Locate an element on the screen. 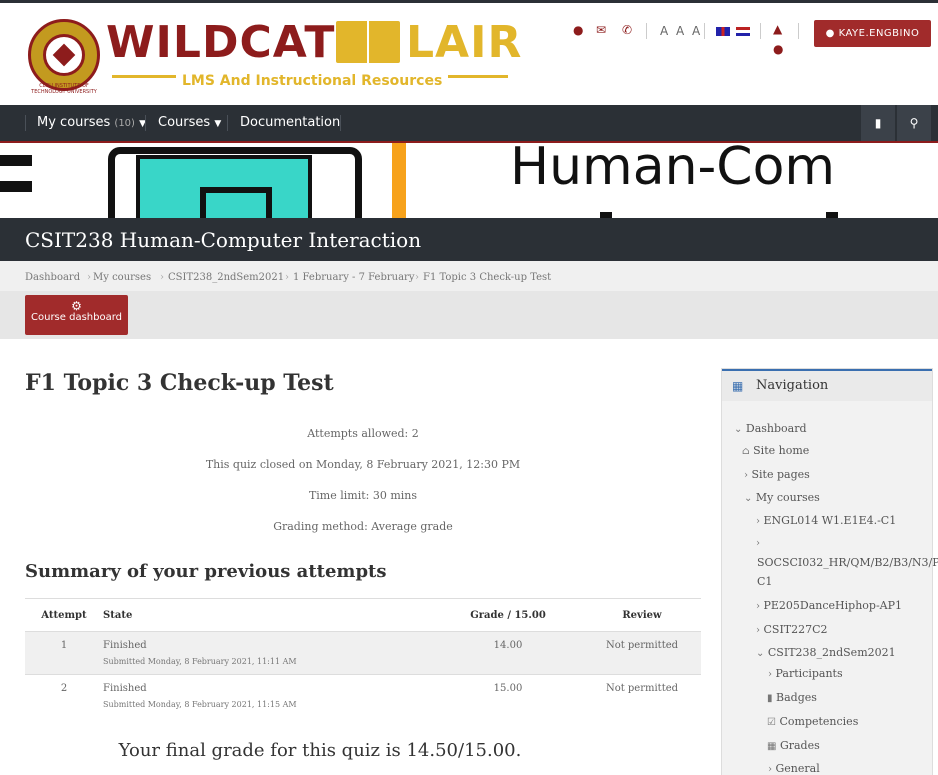  nav-node-dashboard: ⌄ Dashboard is located at coordinates (770, 428).